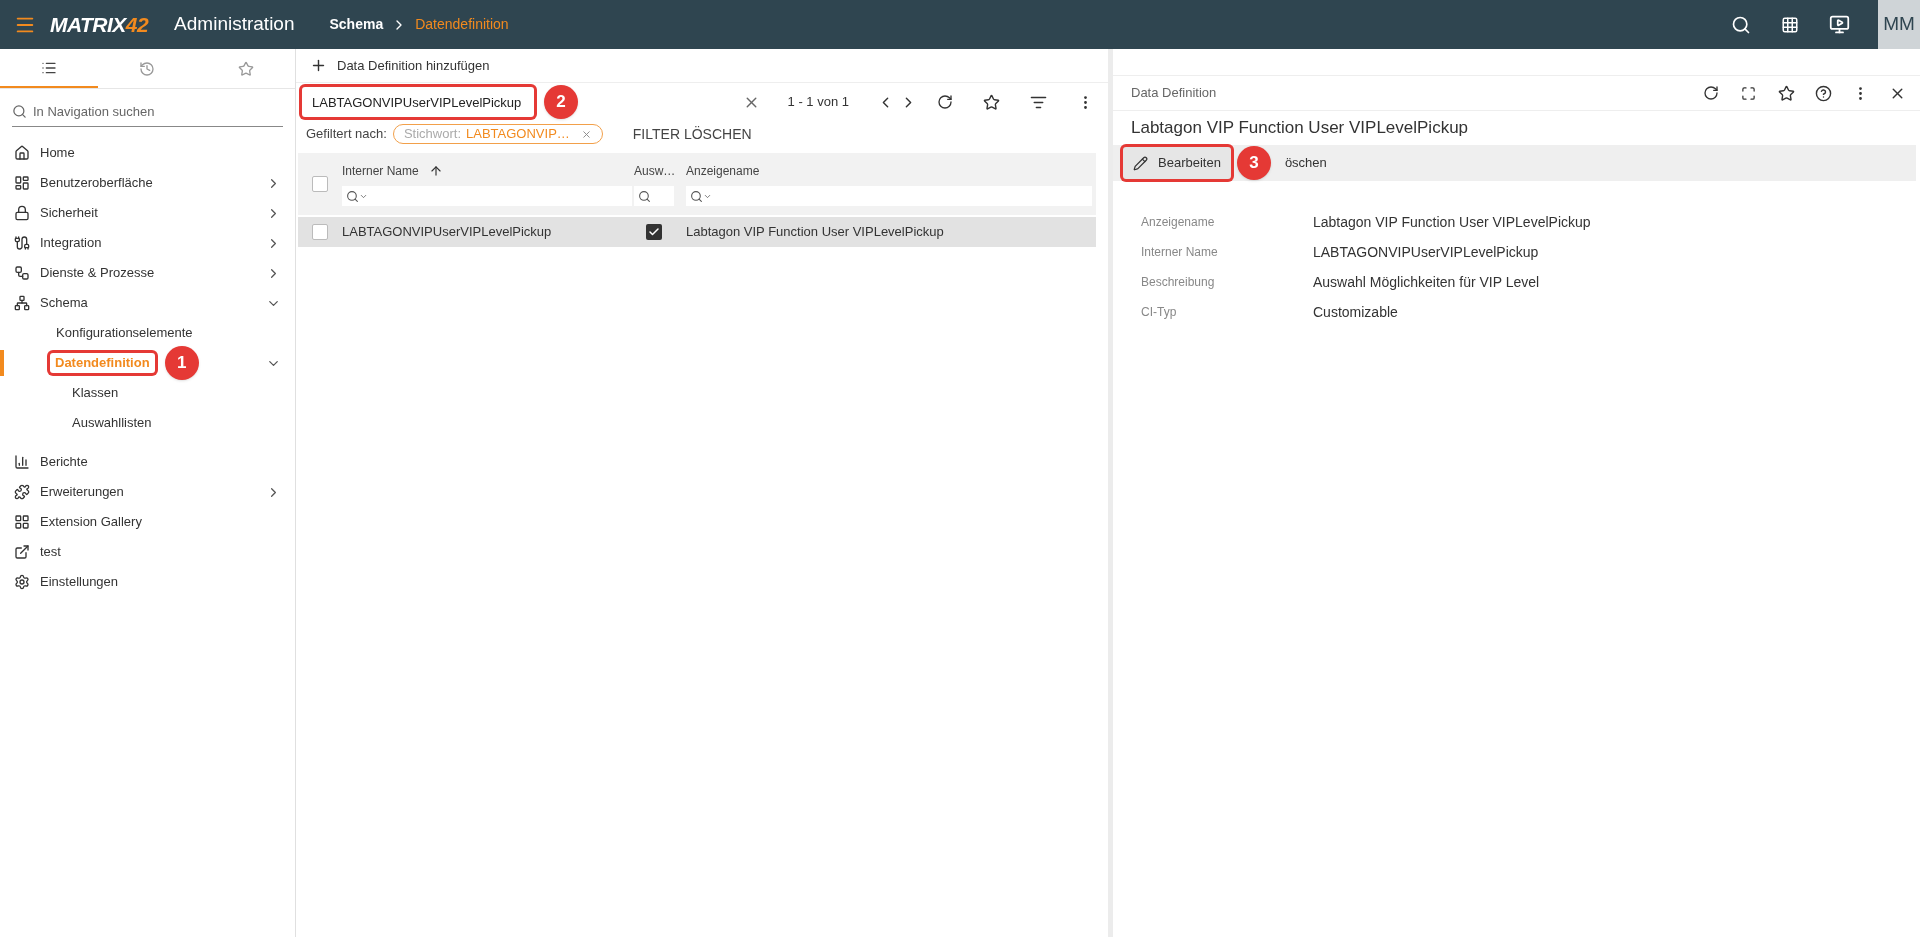 The image size is (1920, 937). What do you see at coordinates (400, 65) in the screenshot?
I see `add-button: Data Definition hinzufügen` at bounding box center [400, 65].